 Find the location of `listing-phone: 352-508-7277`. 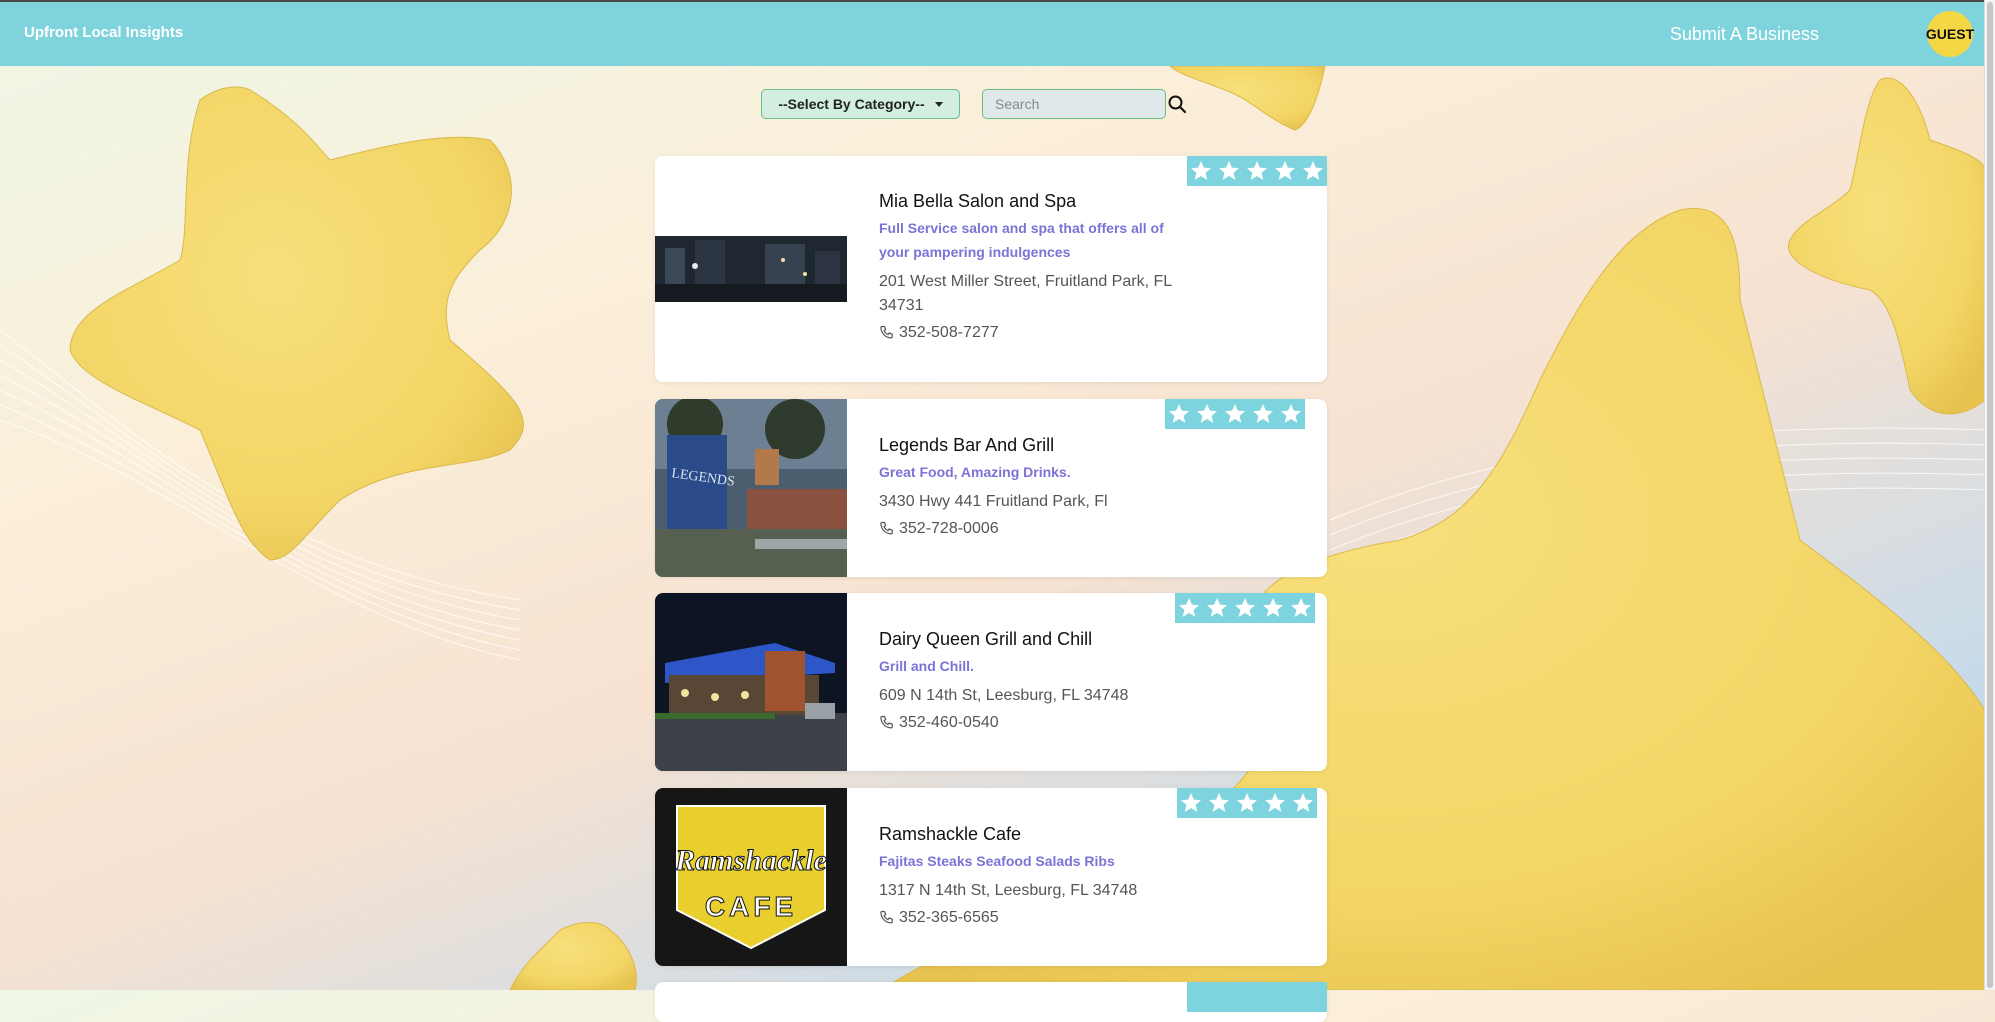

listing-phone: 352-508-7277 is located at coordinates (1029, 333).